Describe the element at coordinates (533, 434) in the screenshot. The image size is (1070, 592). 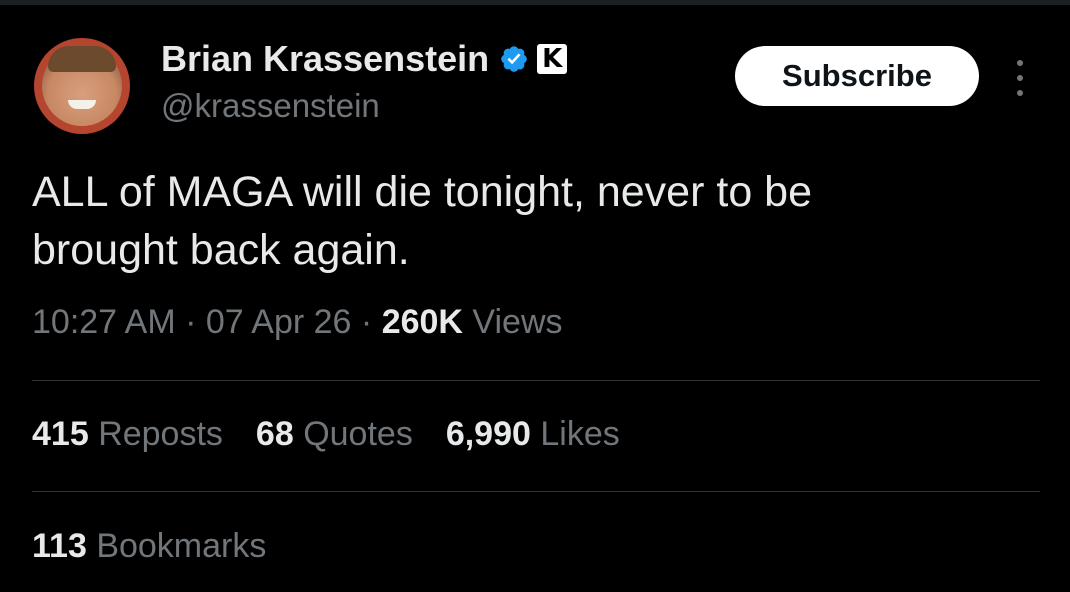
I see `likes-stat: 6,990 Likes` at that location.